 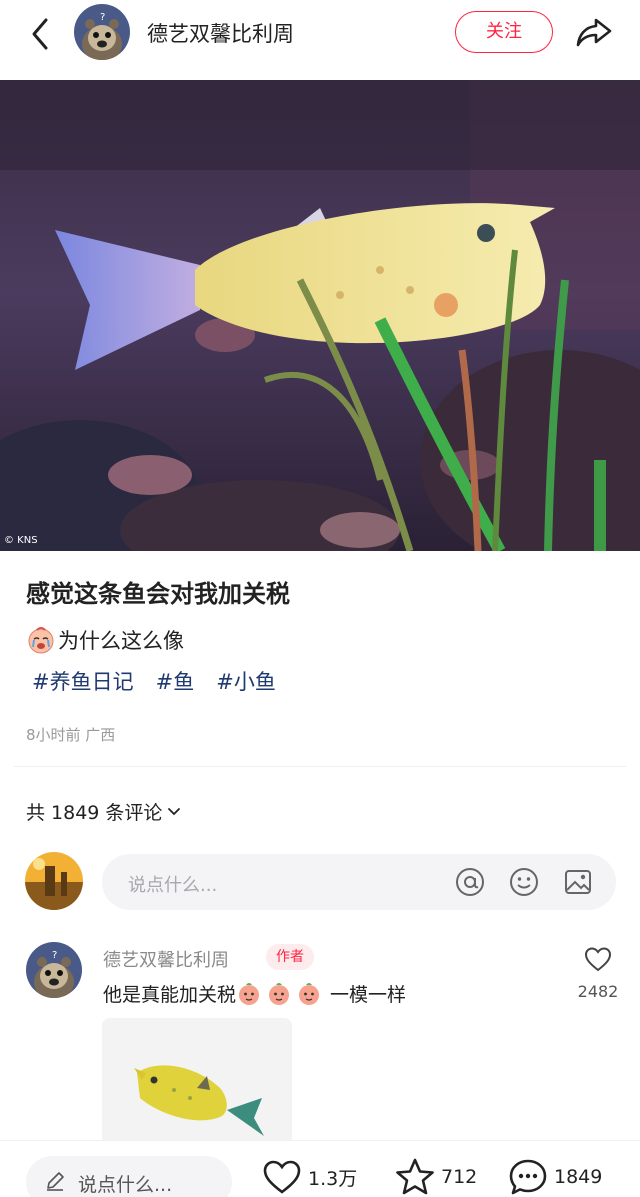 I want to click on image-upload-icon, so click(x=578, y=882).